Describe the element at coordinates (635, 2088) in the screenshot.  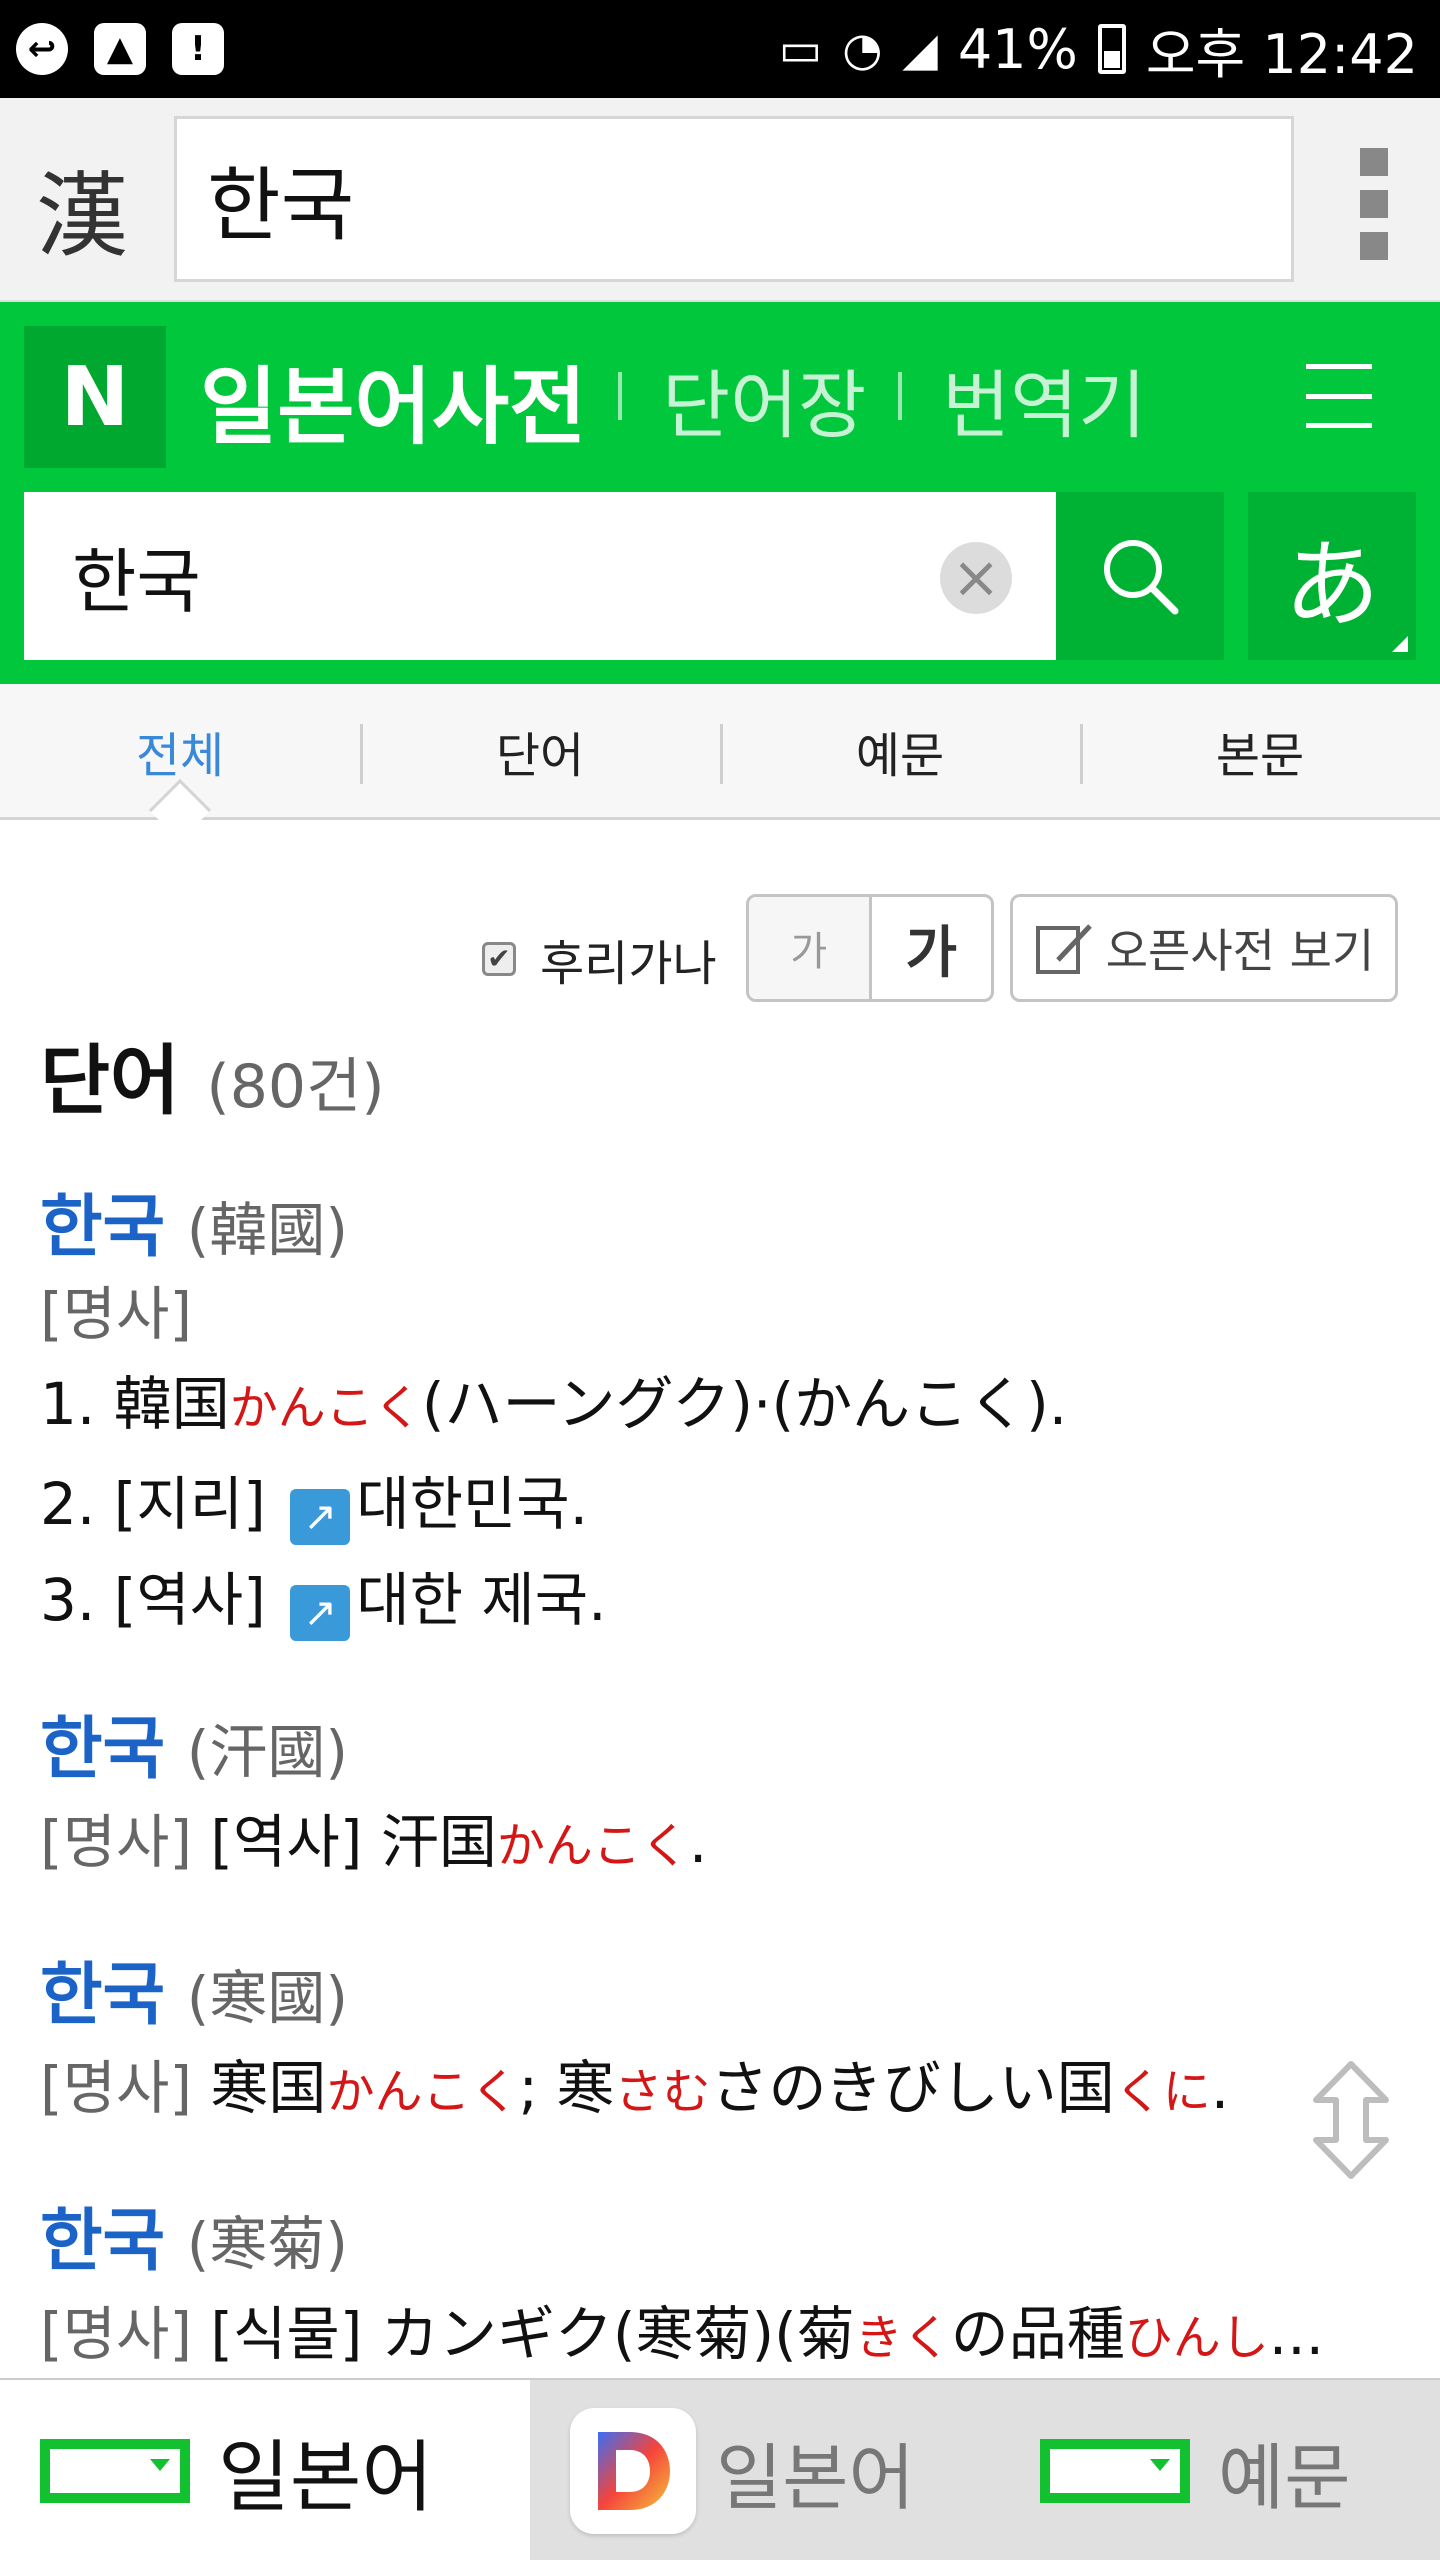
I see `definition: [명사] 寒国かんこく; 寒さむさのきびしい国くに.` at that location.